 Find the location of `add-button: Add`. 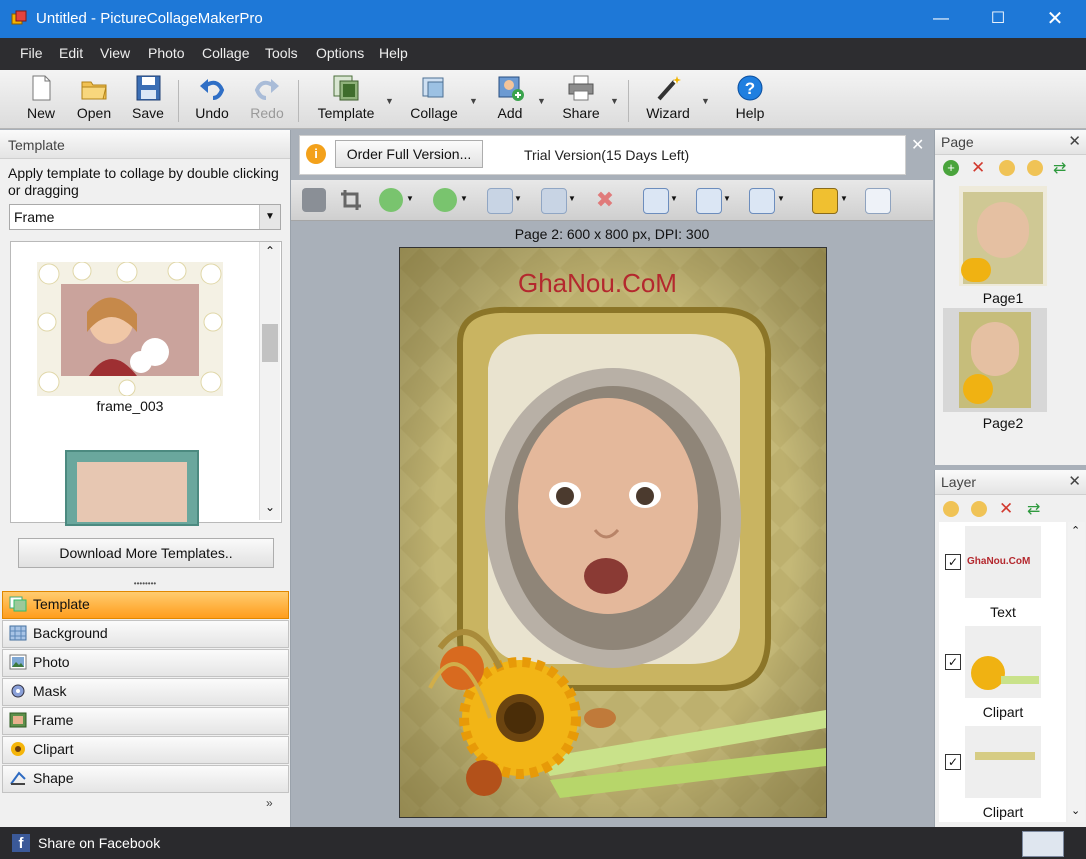

add-button: Add is located at coordinates (510, 100).